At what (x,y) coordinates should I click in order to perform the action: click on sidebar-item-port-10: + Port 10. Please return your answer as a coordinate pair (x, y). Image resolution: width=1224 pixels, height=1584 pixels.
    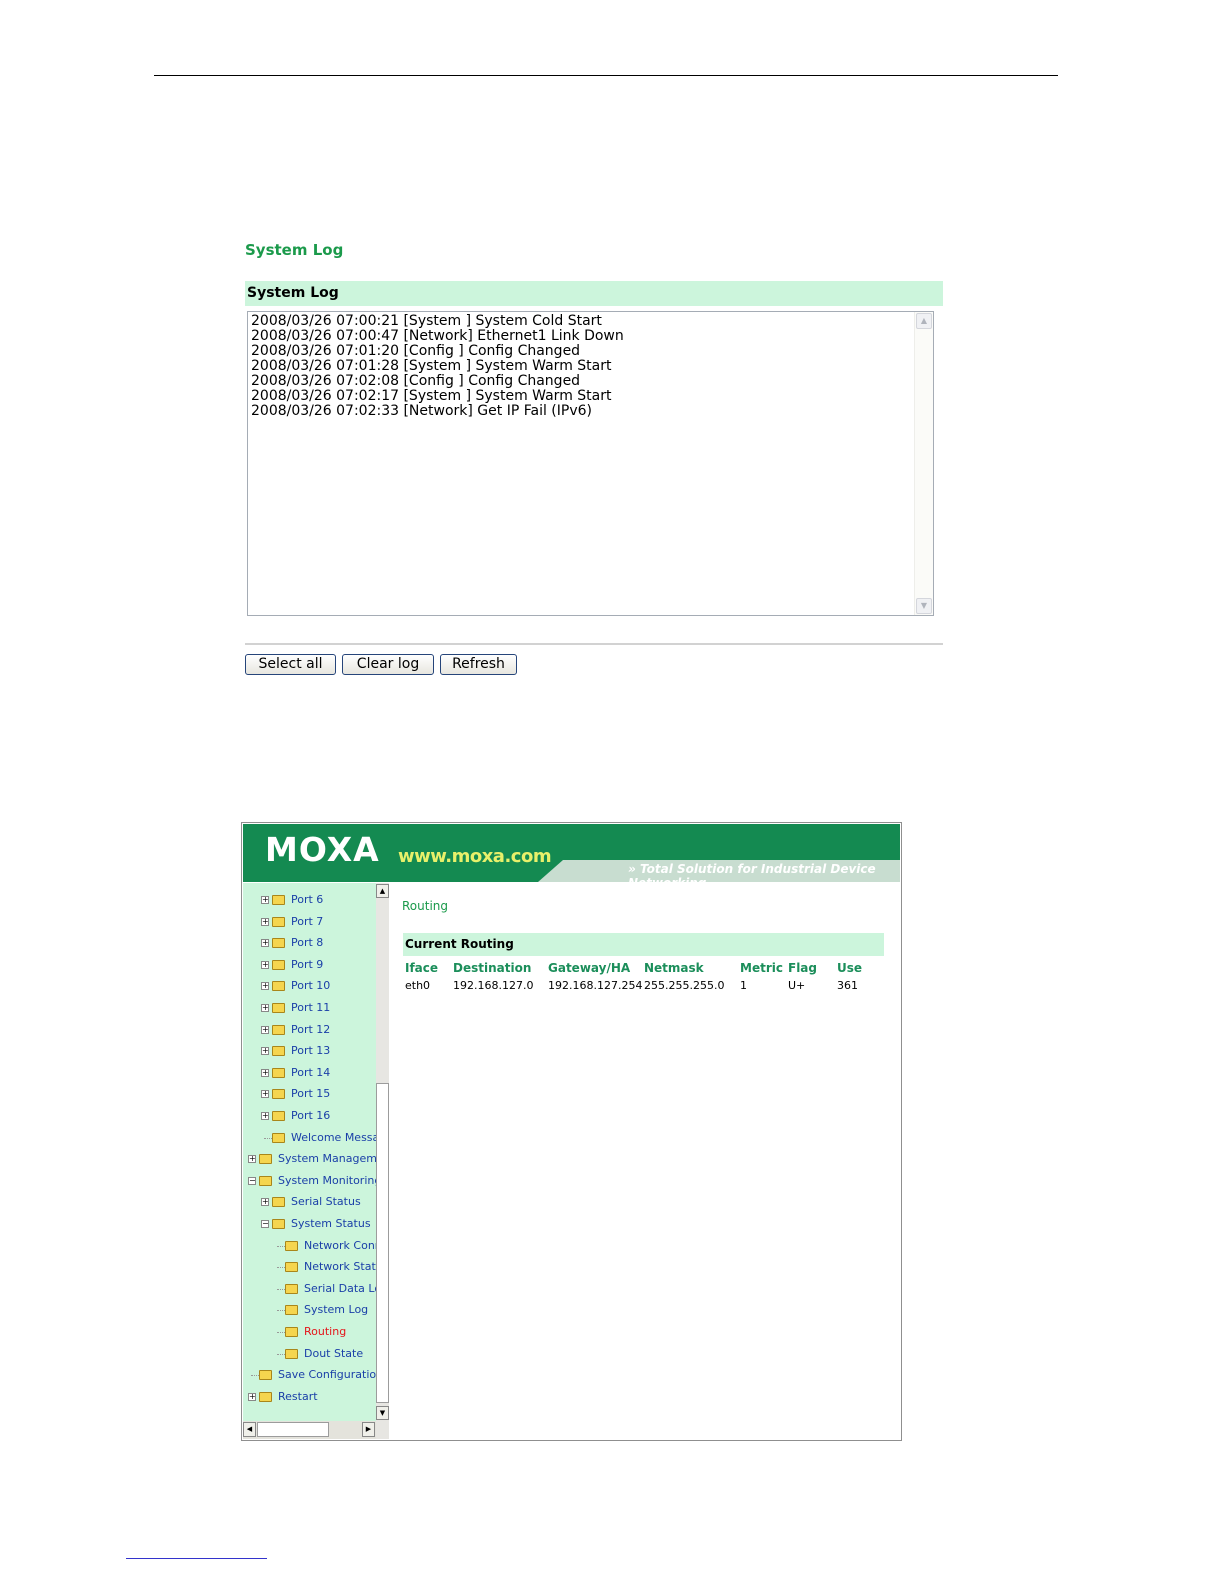
    Looking at the image, I should click on (309, 986).